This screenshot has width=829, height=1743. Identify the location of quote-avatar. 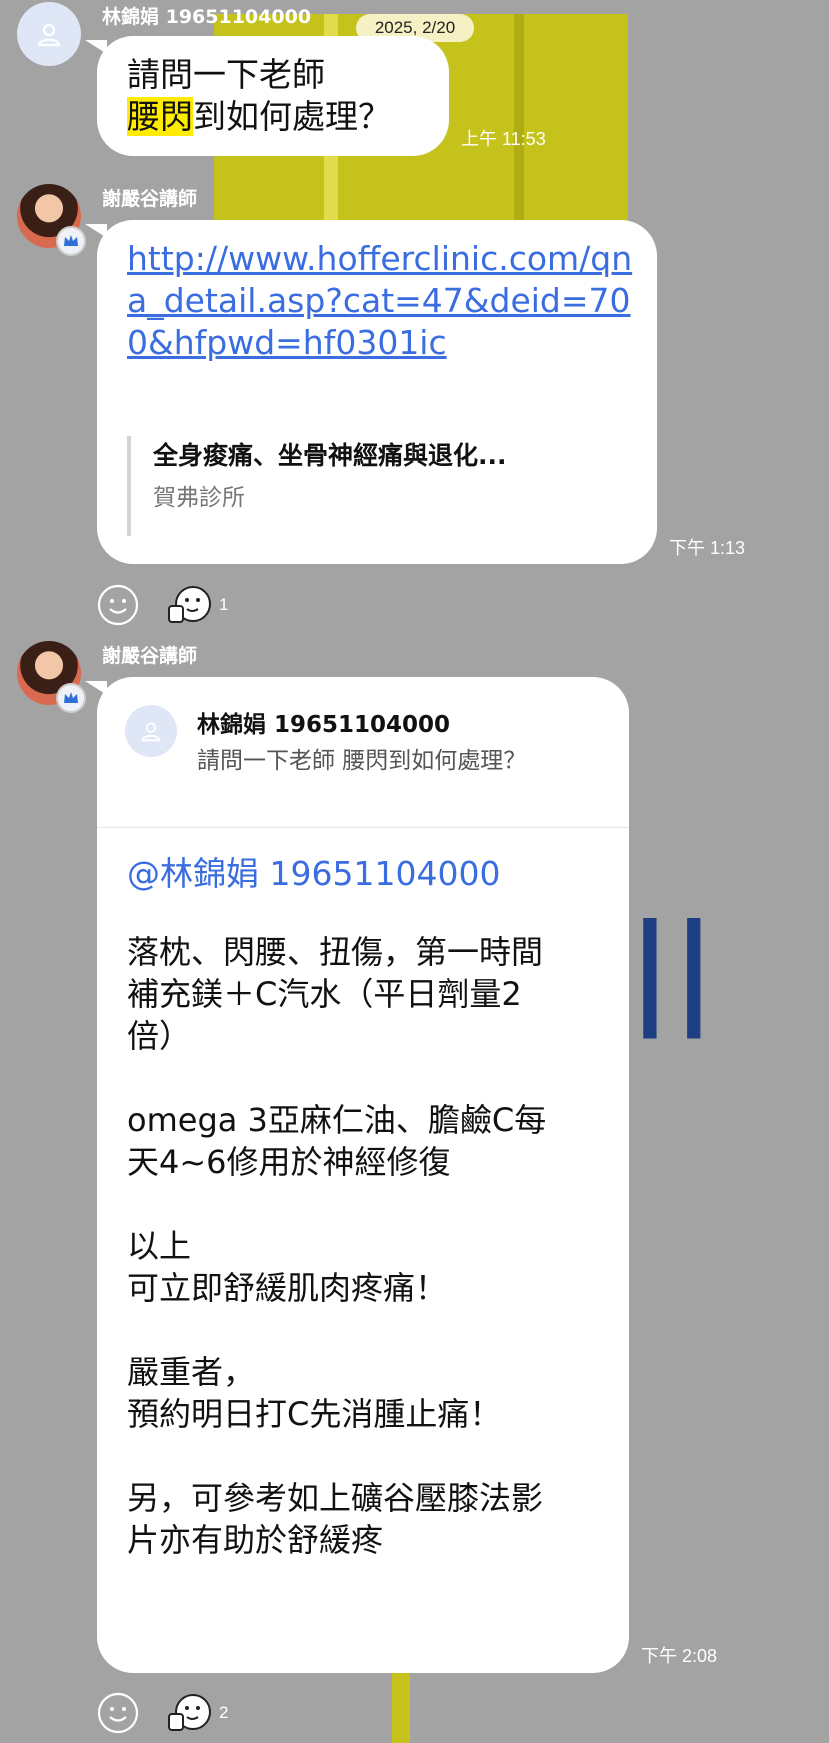
(151, 731).